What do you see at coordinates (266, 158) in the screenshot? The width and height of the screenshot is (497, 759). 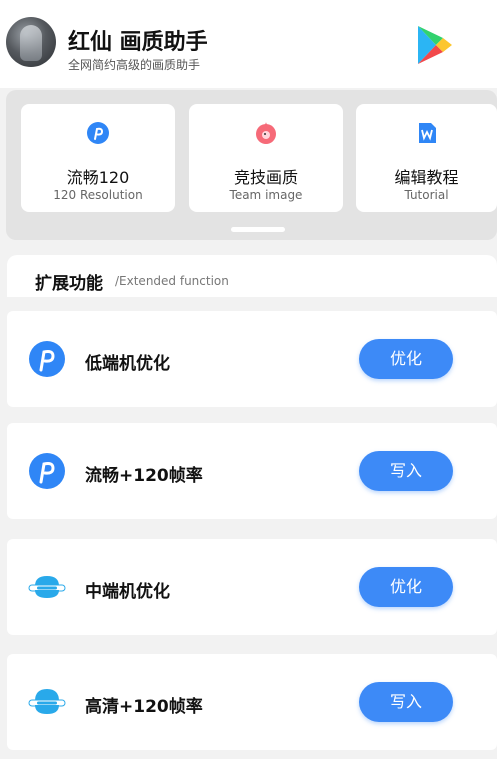 I see `feature-card-competitive: 竞技画质 Team image` at bounding box center [266, 158].